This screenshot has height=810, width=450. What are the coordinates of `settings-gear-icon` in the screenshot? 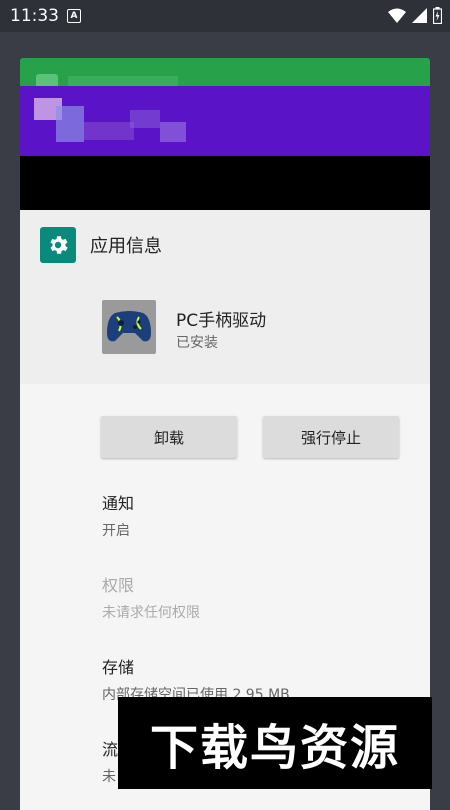 It's located at (58, 245).